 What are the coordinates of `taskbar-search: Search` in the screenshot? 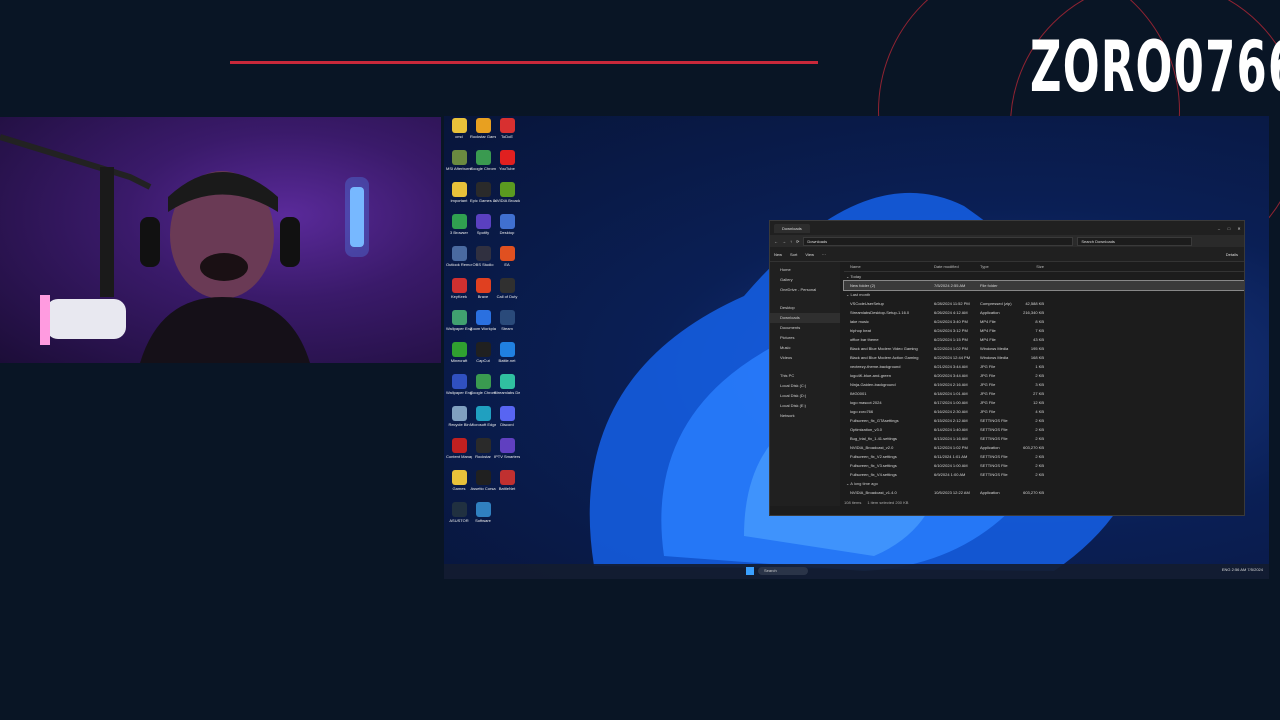 It's located at (783, 571).